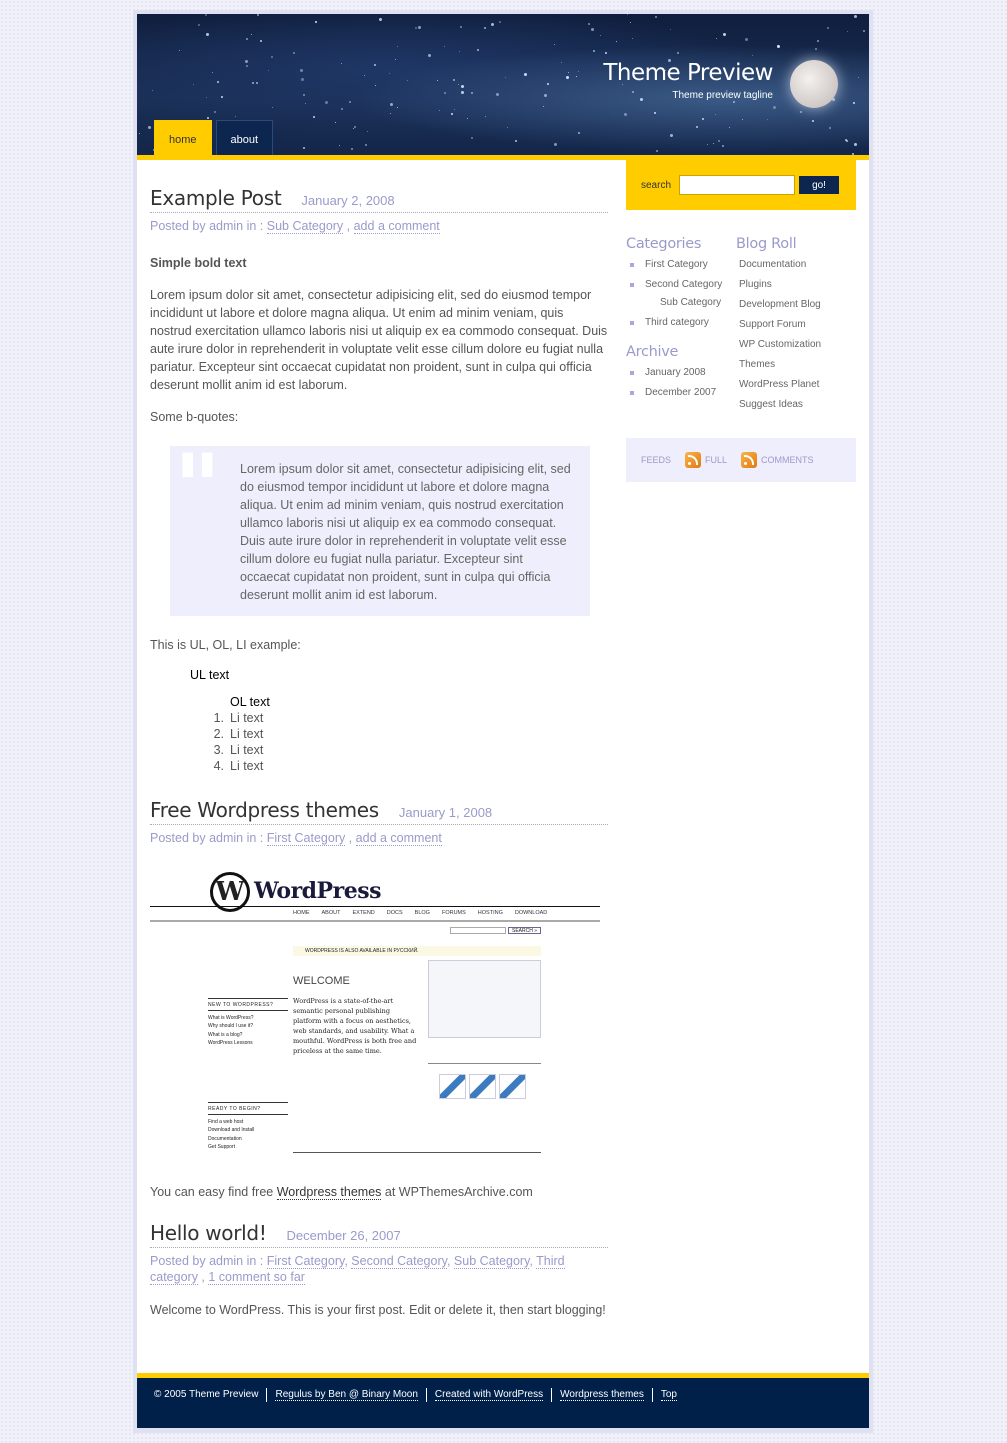 This screenshot has width=1007, height=1443. I want to click on category-item: Second Category, so click(681, 285).